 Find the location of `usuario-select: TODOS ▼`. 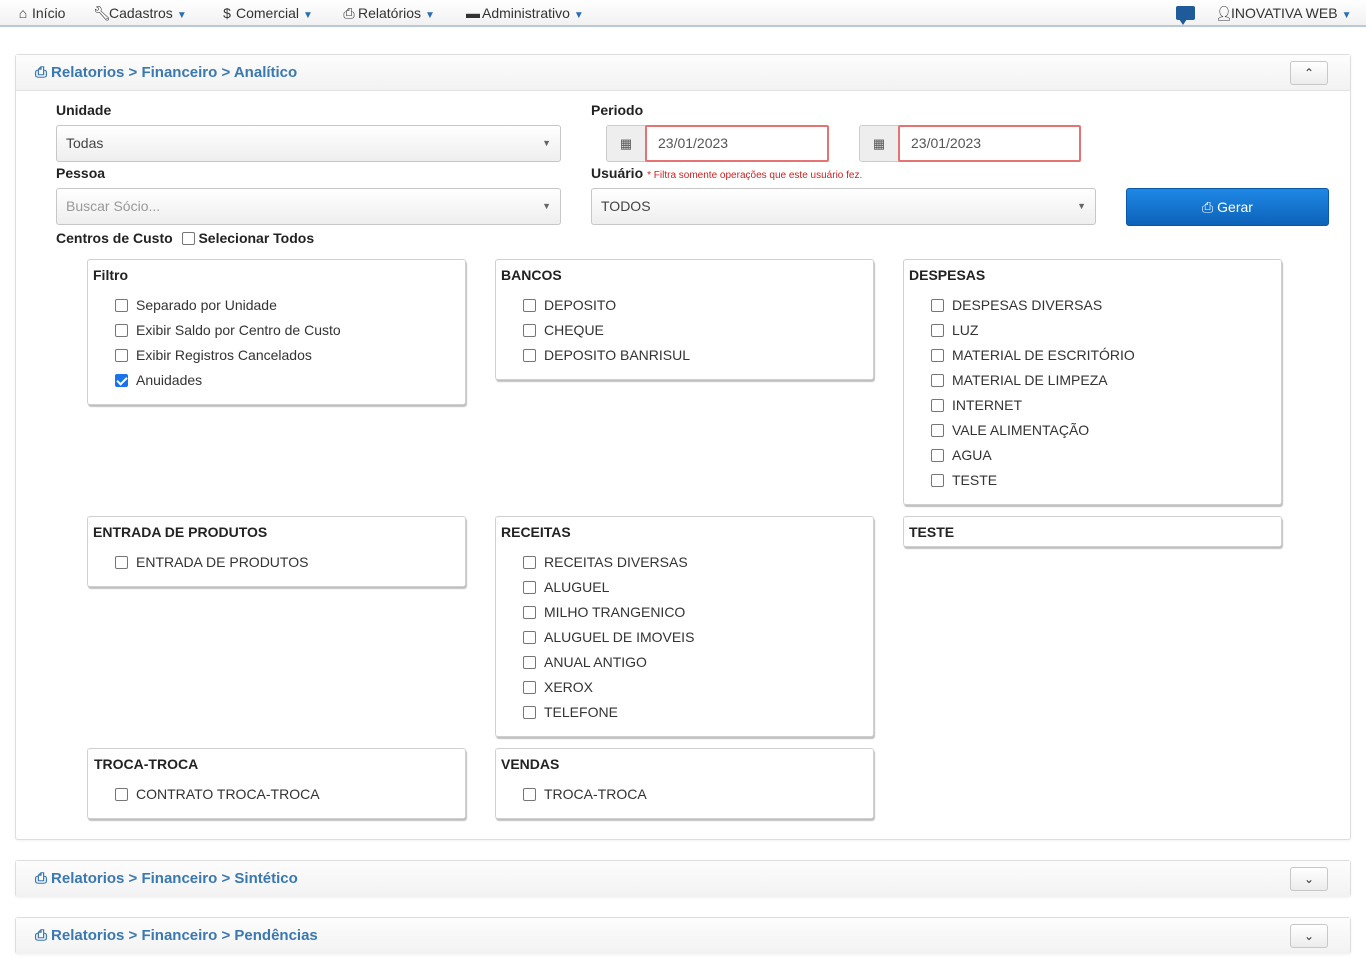

usuario-select: TODOS ▼ is located at coordinates (843, 206).